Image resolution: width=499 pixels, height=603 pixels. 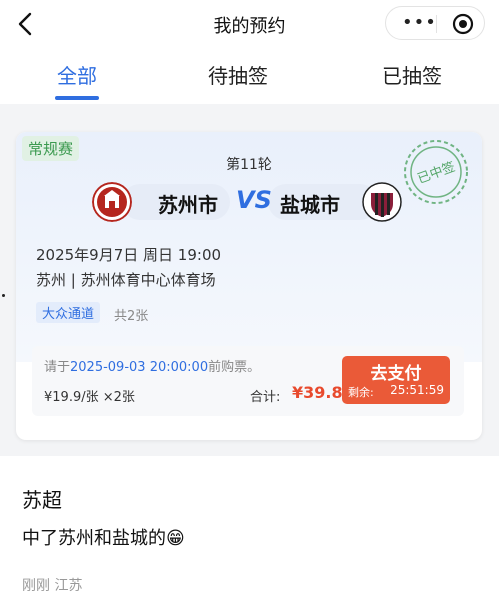 I want to click on tab-pending-draw: 待抽签, so click(x=238, y=74).